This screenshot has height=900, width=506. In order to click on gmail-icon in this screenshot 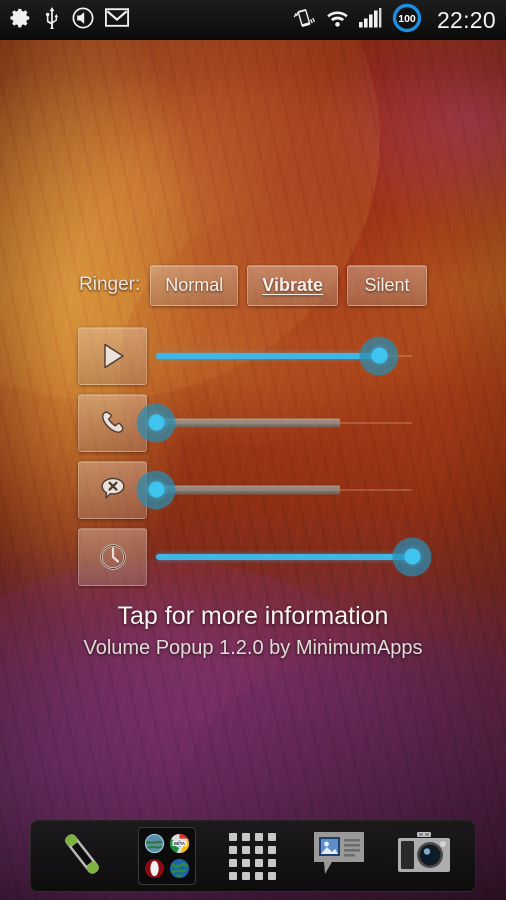, I will do `click(117, 20)`.